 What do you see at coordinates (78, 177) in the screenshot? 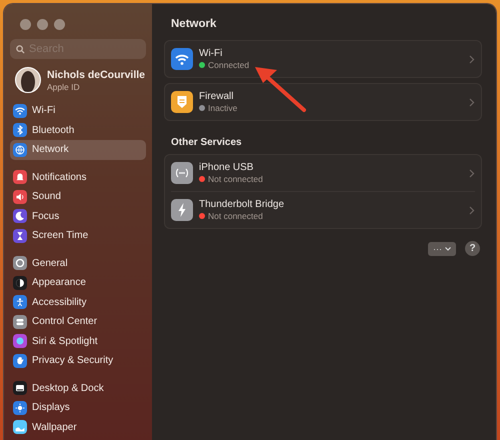
I see `sidebar-item: Notifications` at bounding box center [78, 177].